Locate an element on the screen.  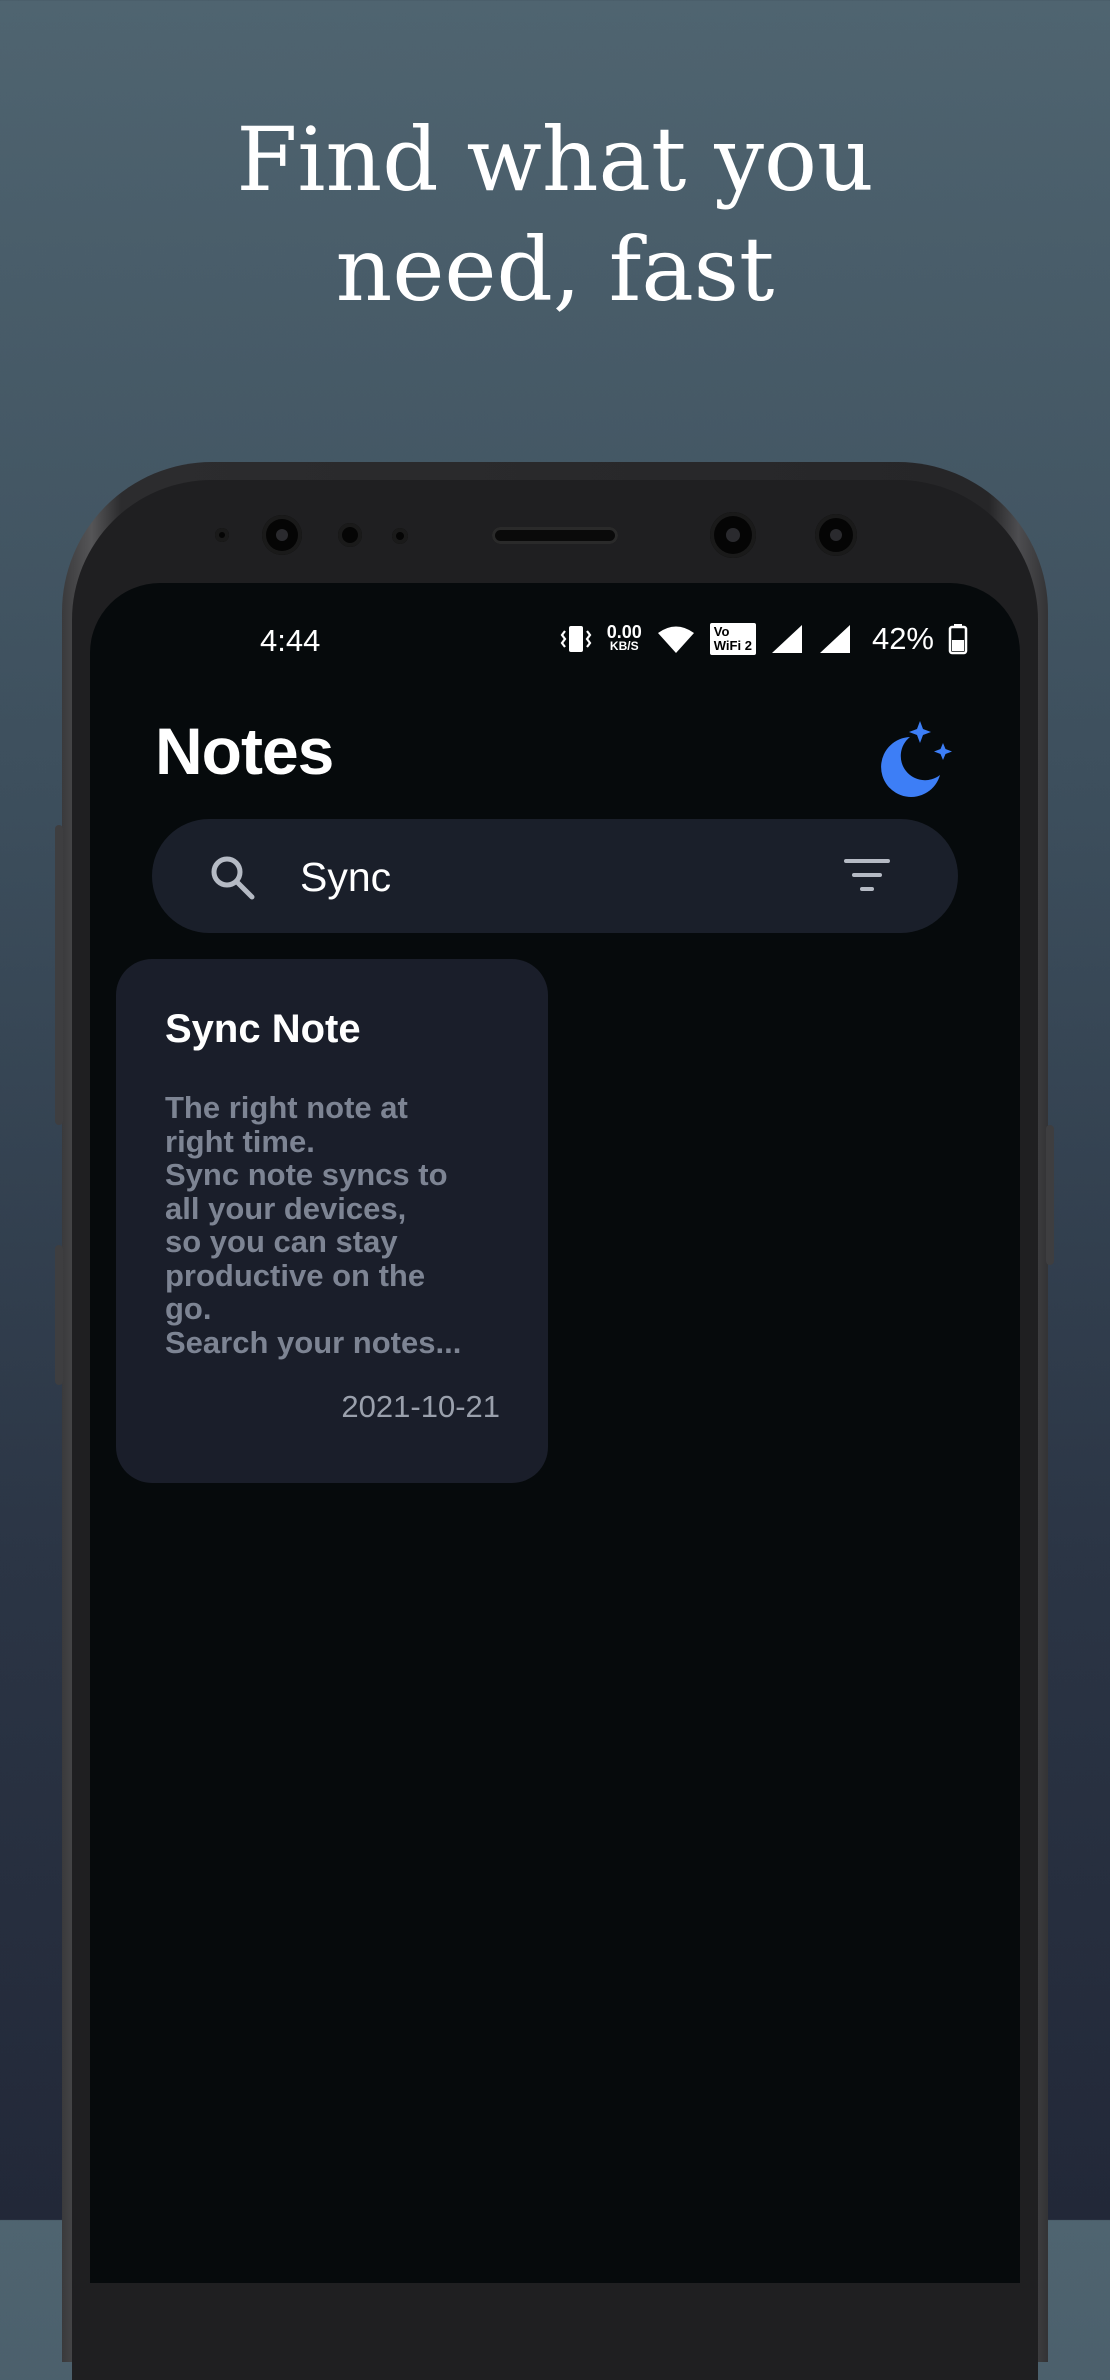
search-bar is located at coordinates (555, 876).